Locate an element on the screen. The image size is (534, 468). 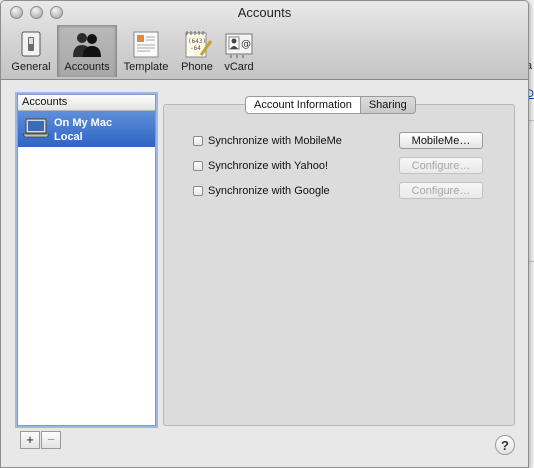
account-tabs: Account Information Sharing is located at coordinates (330, 105).